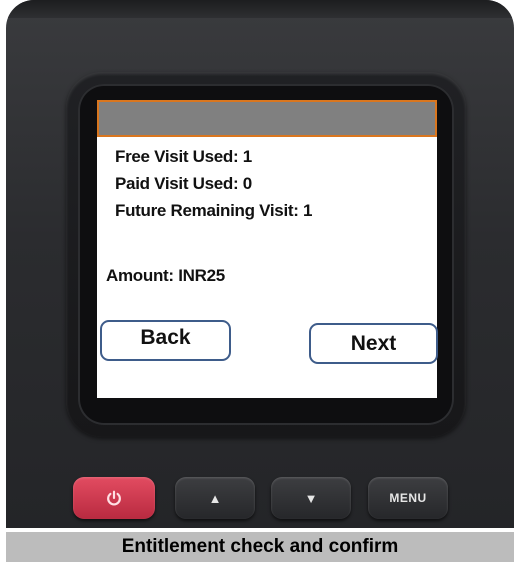 The height and width of the screenshot is (562, 514). I want to click on menu-key-label: MENU, so click(408, 498).